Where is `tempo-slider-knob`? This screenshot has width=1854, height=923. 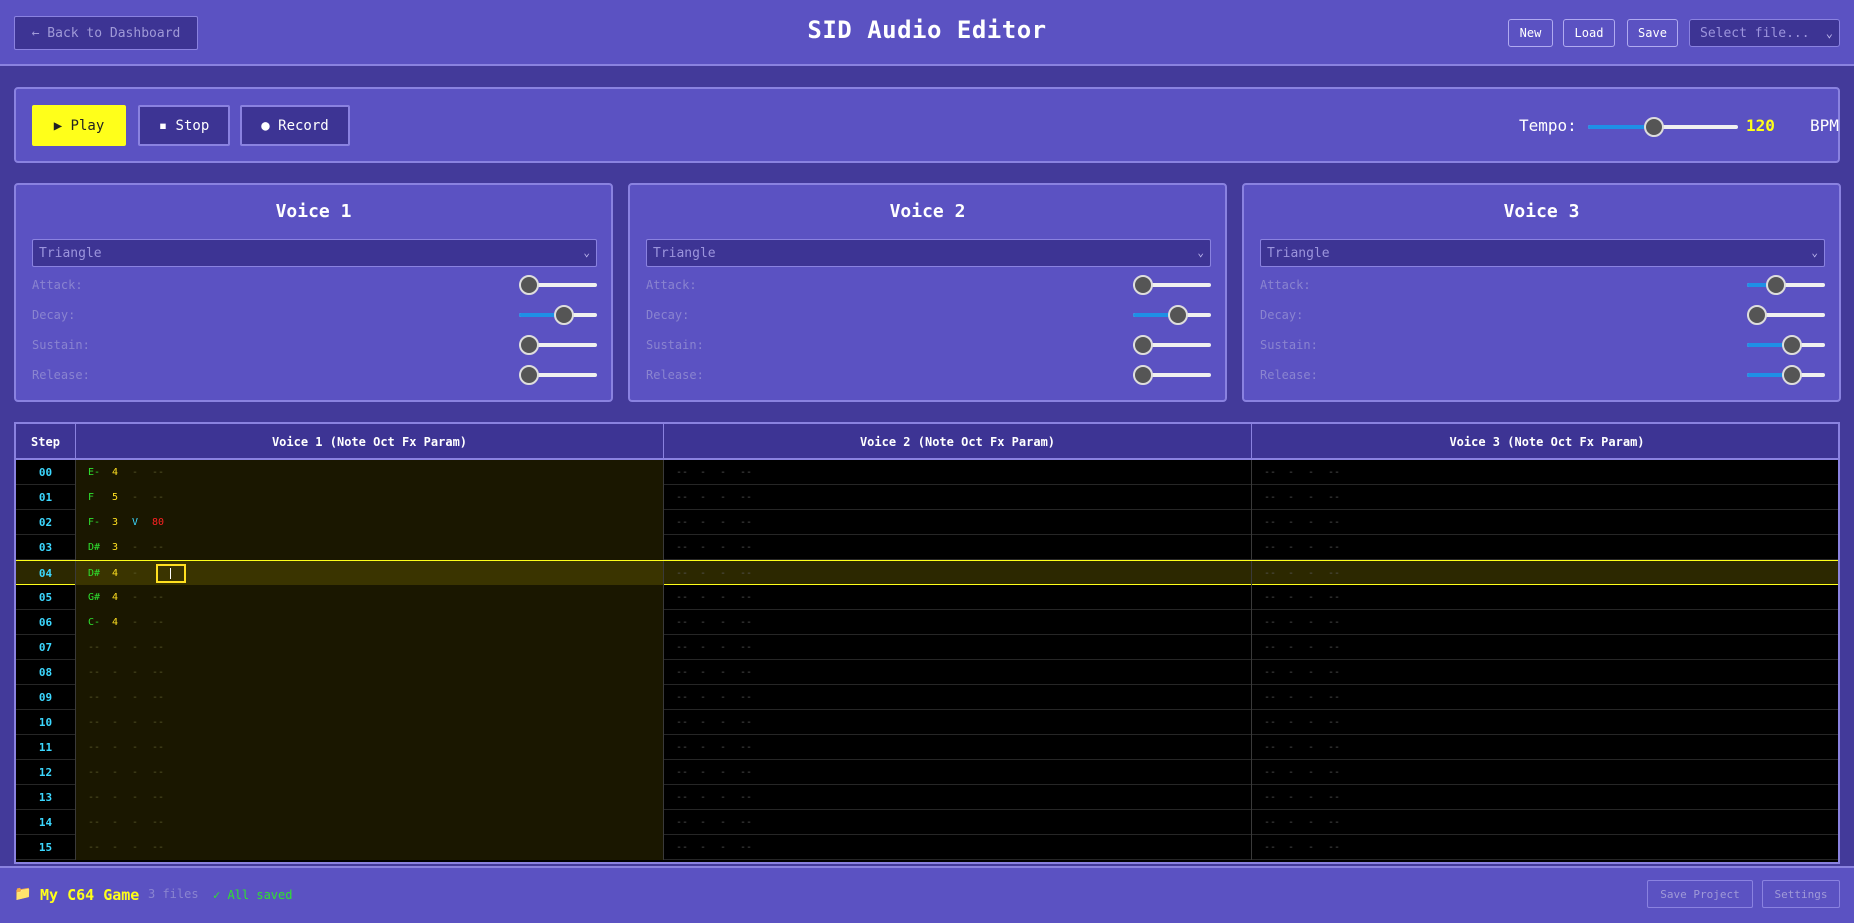 tempo-slider-knob is located at coordinates (1654, 127).